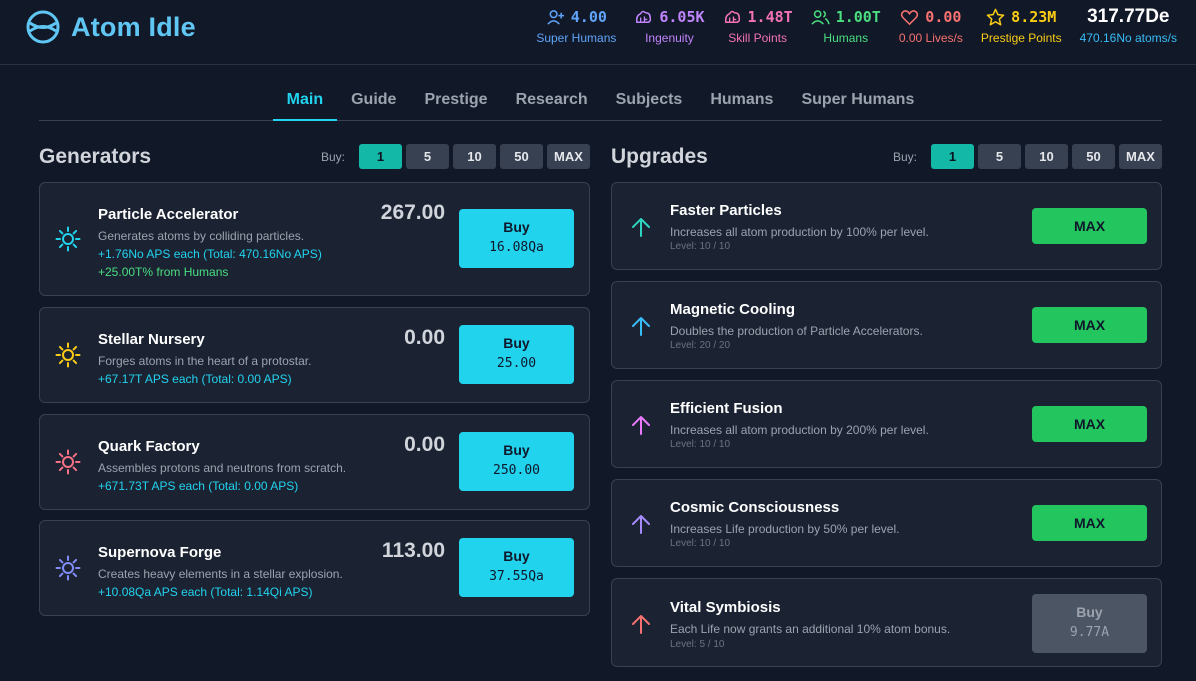 The height and width of the screenshot is (681, 1196). I want to click on tab-main: Main, so click(305, 101).